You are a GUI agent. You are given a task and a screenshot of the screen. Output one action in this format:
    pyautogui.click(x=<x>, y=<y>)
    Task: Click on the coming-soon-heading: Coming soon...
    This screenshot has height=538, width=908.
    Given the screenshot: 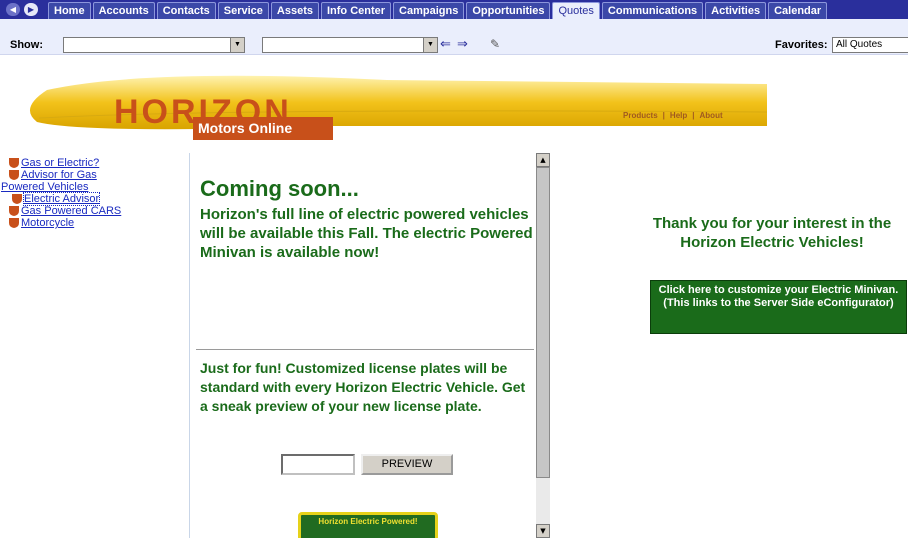 What is the action you would take?
    pyautogui.click(x=279, y=188)
    